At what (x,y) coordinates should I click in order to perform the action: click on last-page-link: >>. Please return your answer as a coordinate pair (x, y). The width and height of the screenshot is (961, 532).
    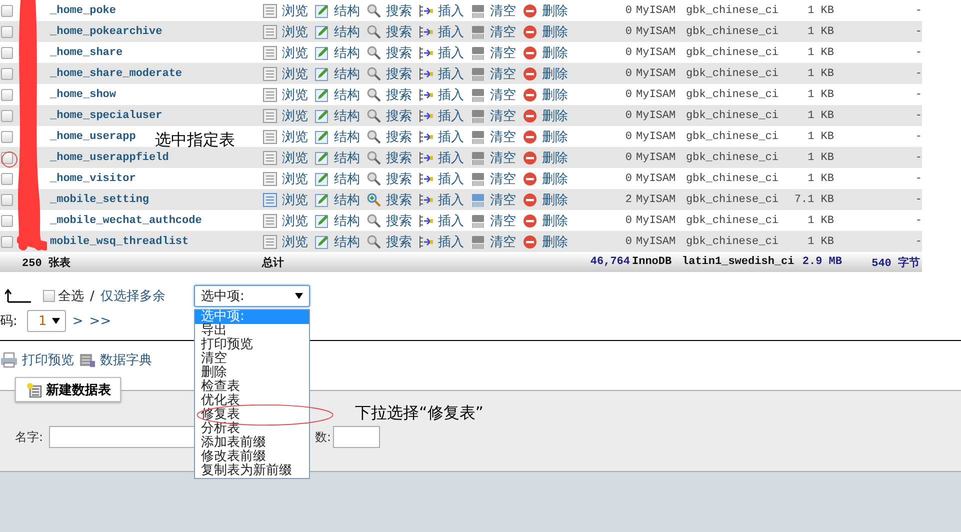
    Looking at the image, I should click on (100, 321).